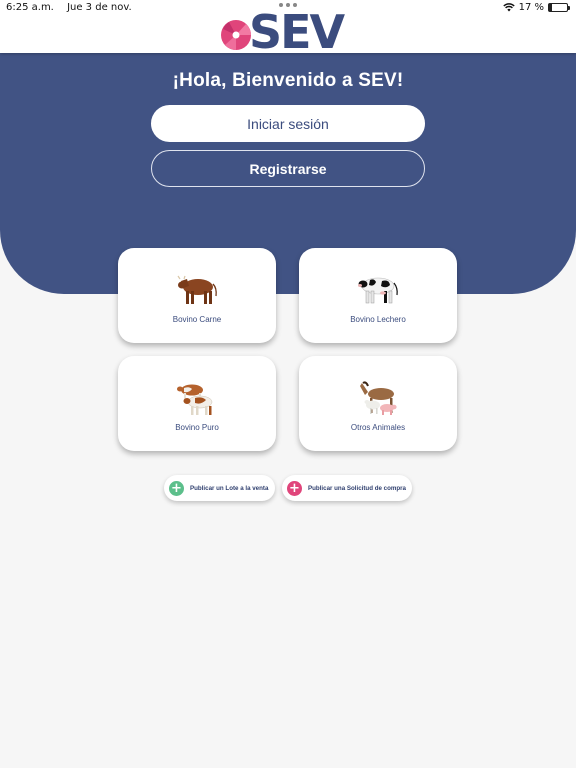 The height and width of the screenshot is (768, 576). What do you see at coordinates (195, 399) in the screenshot?
I see `cattle-pair-icon` at bounding box center [195, 399].